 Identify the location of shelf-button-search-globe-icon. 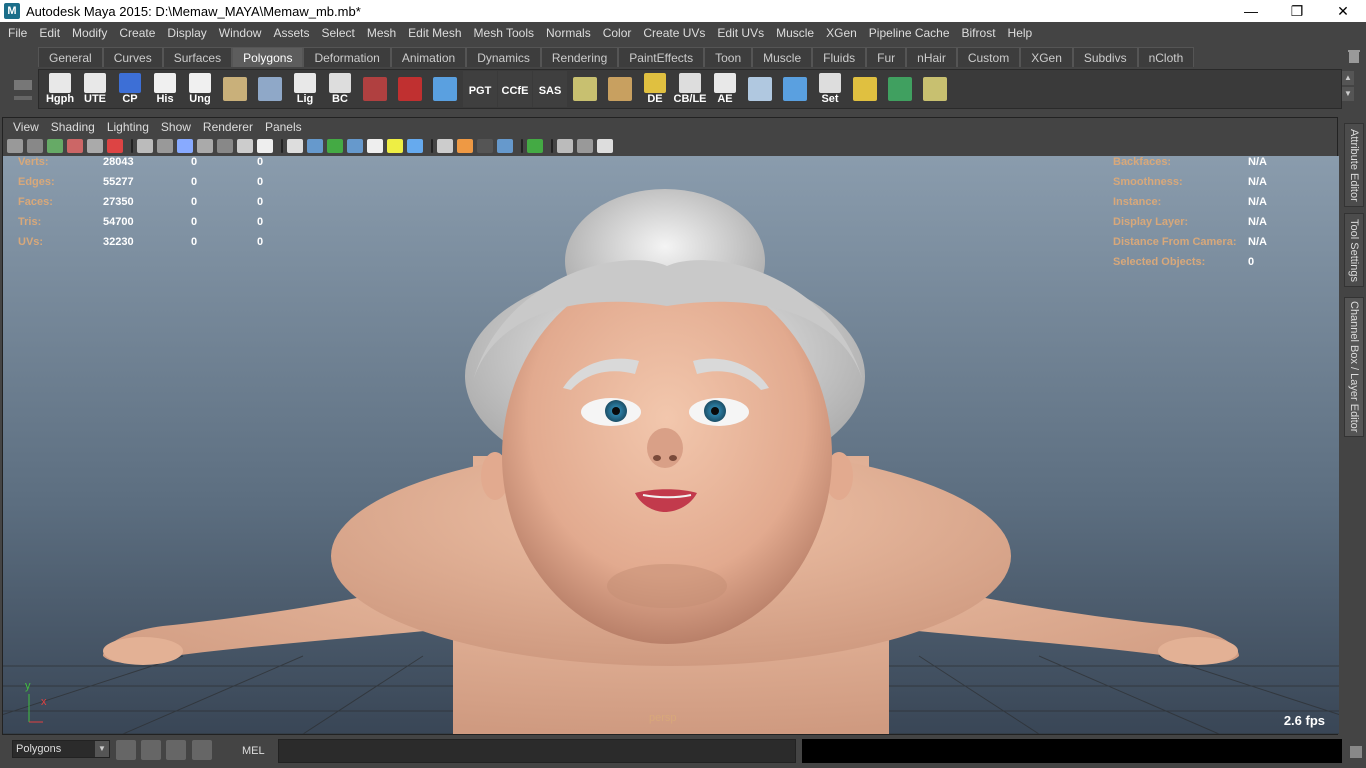
(270, 89).